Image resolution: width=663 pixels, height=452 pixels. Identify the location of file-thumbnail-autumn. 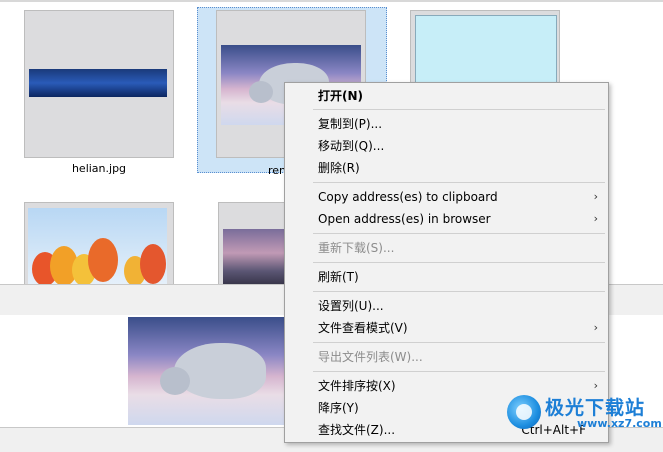
(100, 243).